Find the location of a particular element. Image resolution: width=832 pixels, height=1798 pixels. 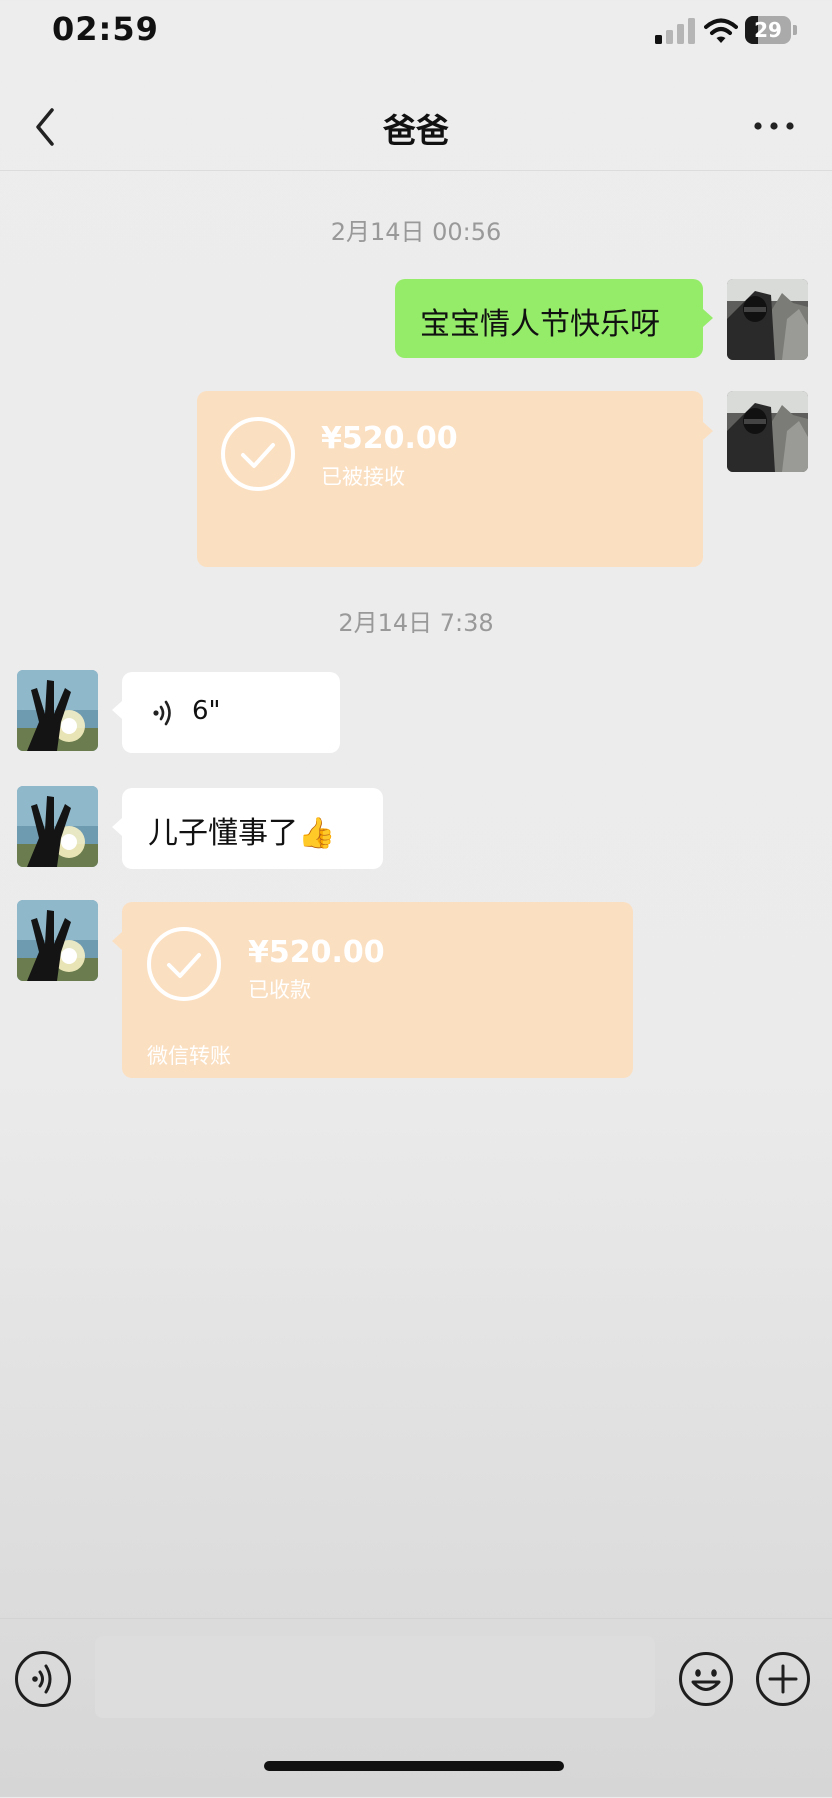

message-text: 儿子懂事了👍 is located at coordinates (241, 830).